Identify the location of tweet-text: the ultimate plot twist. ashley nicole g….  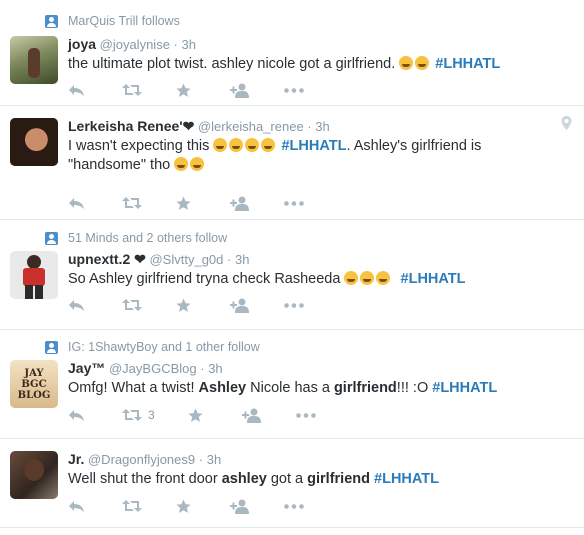
(284, 64).